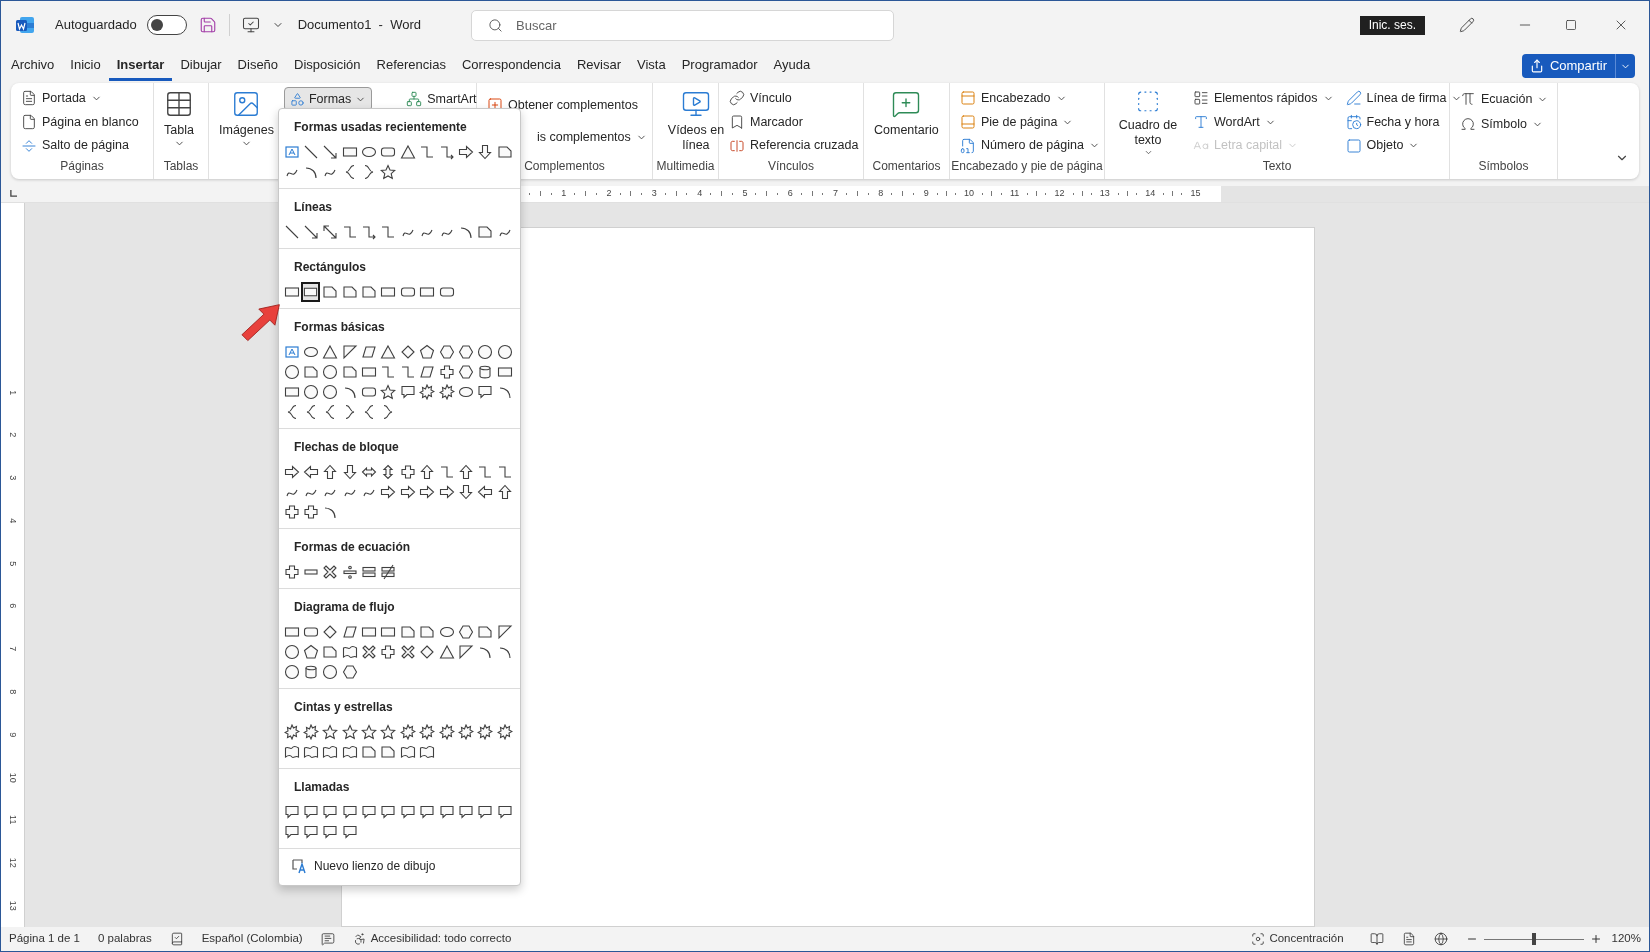  I want to click on ribbon-button: Tabla, so click(179, 122).